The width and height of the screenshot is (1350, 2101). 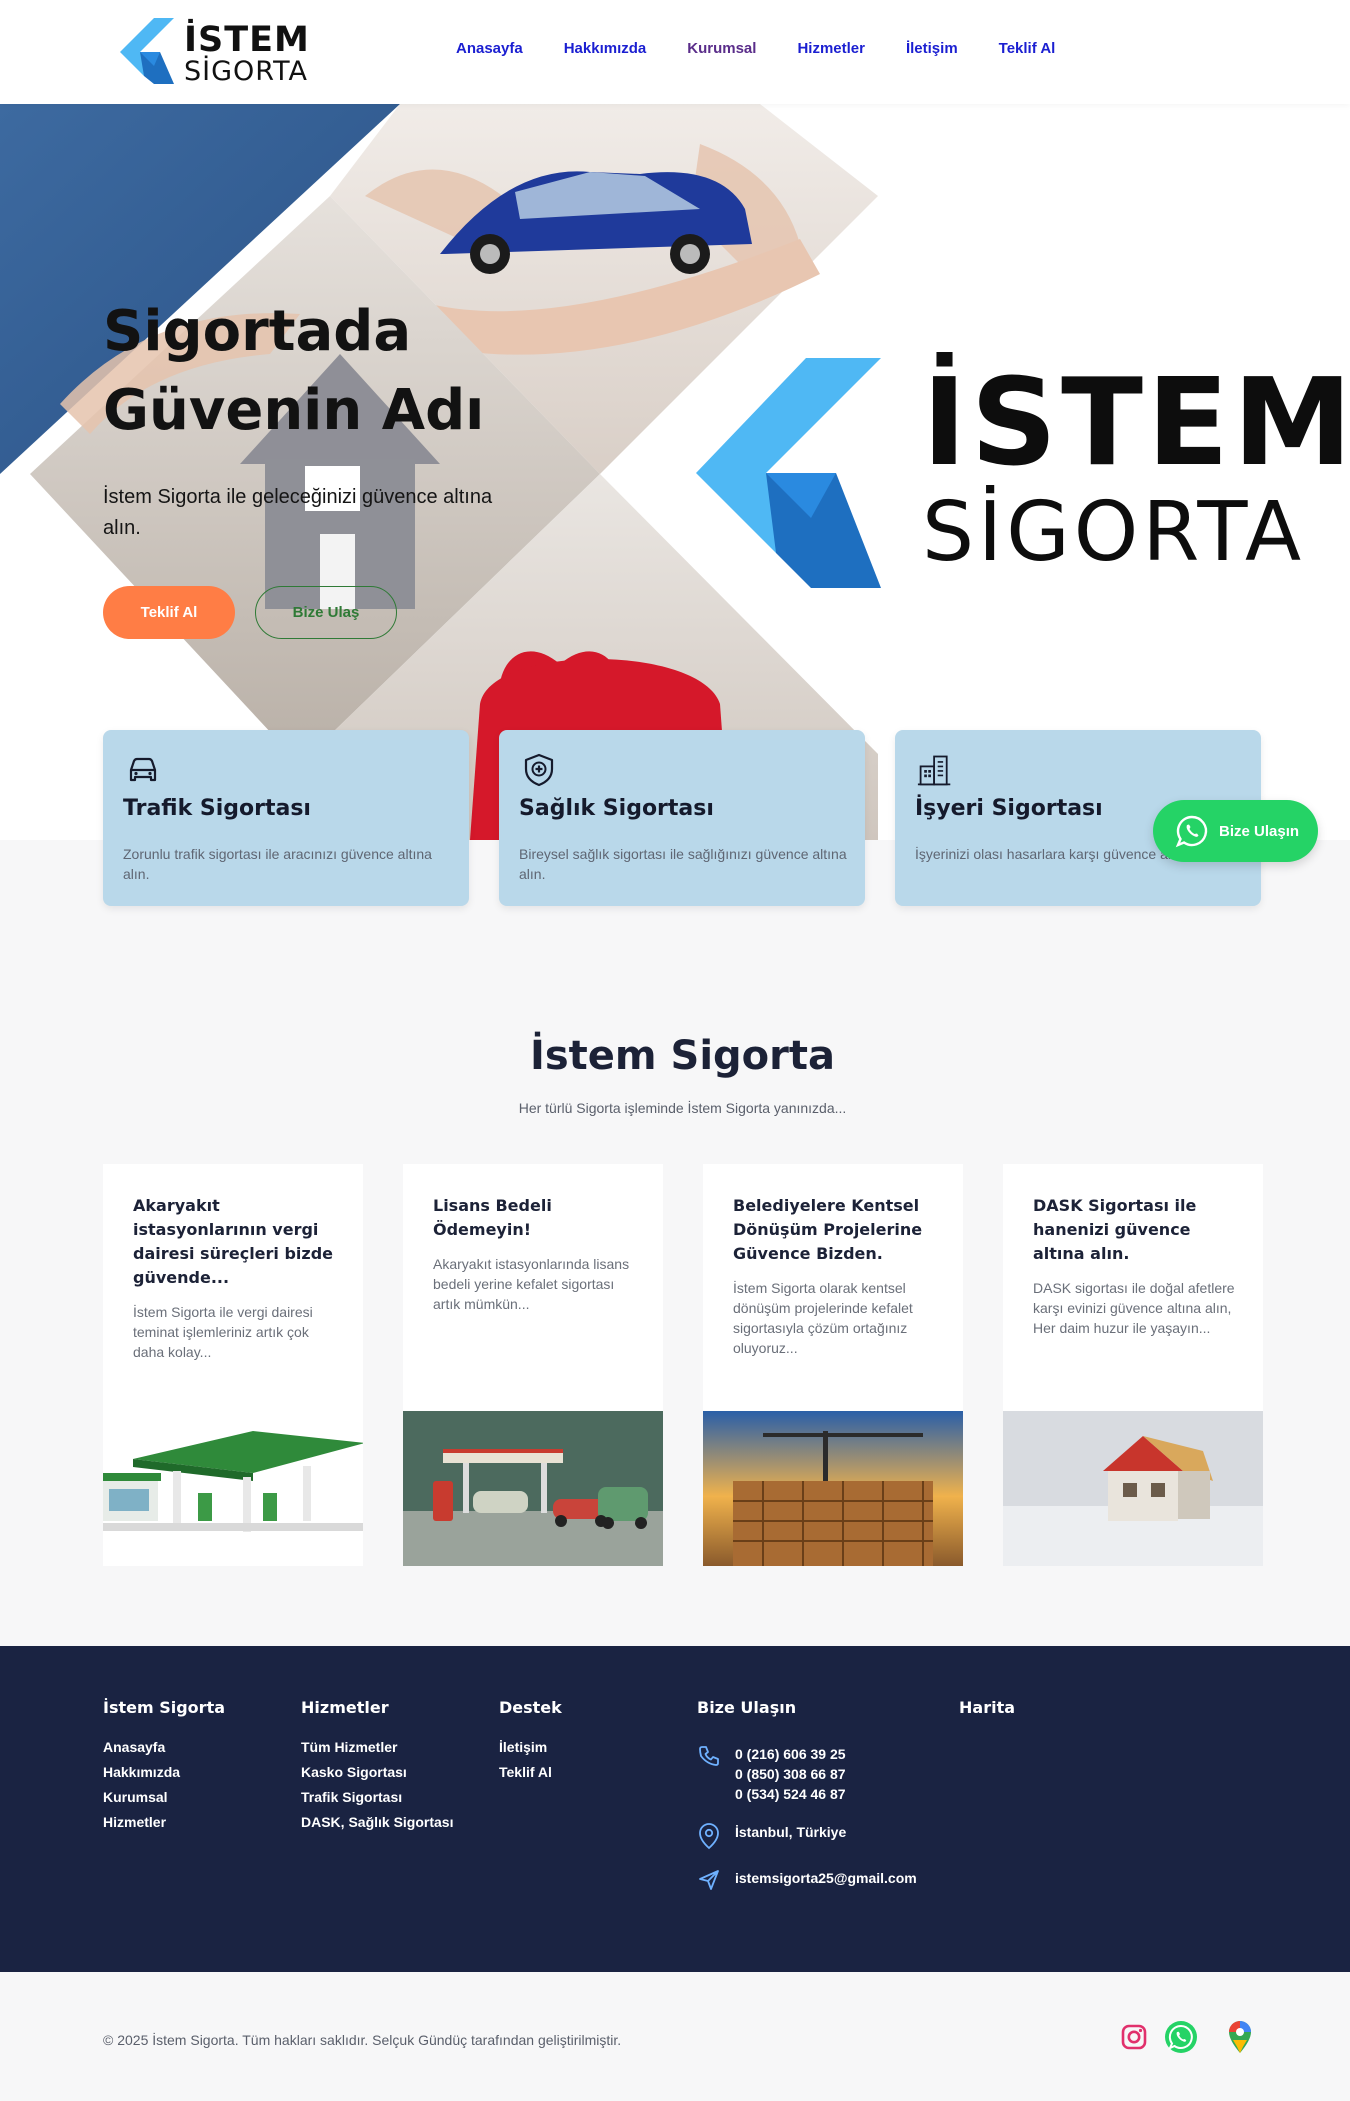 I want to click on building-icon, so click(x=934, y=770).